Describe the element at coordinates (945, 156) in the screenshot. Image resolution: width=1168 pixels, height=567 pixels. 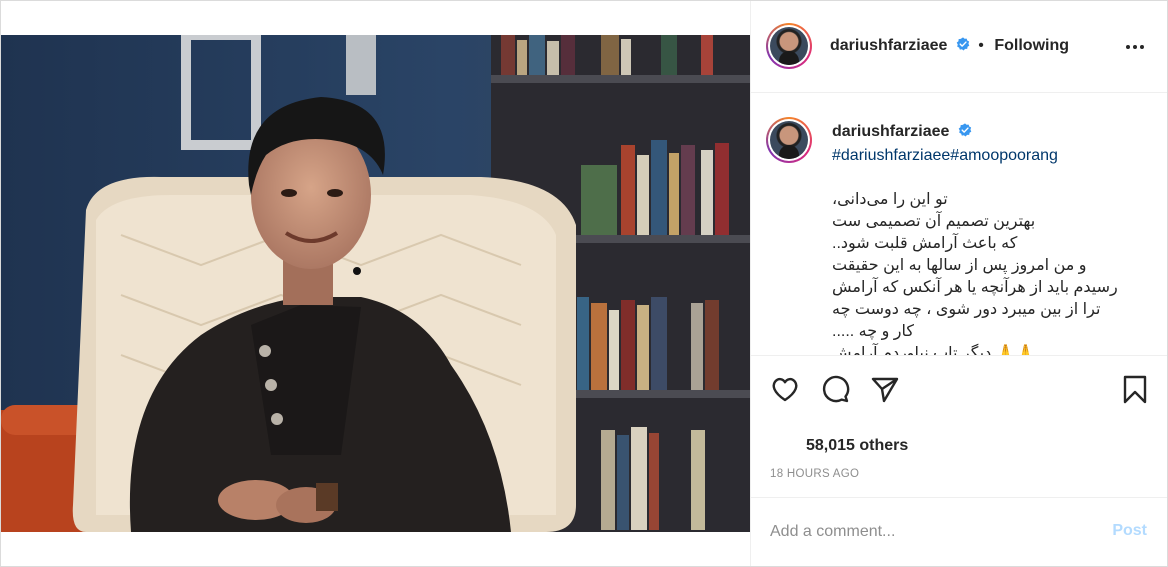
I see `caption-hashtags: #dariushfarziaee#amoopoorang` at that location.